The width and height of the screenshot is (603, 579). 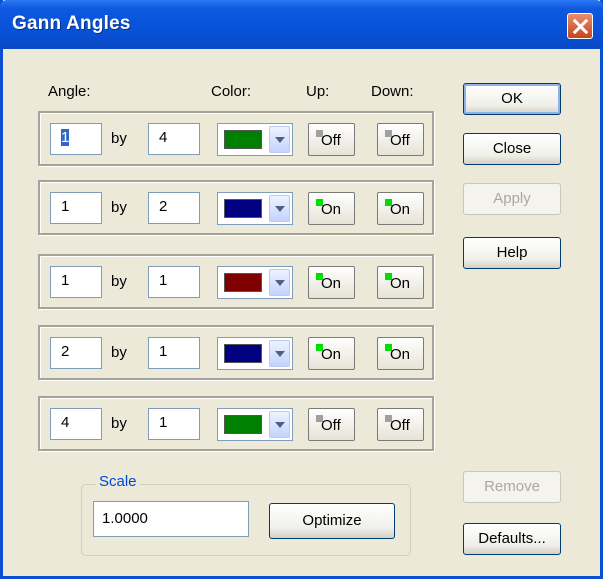 I want to click on ok-button: OK, so click(x=512, y=99).